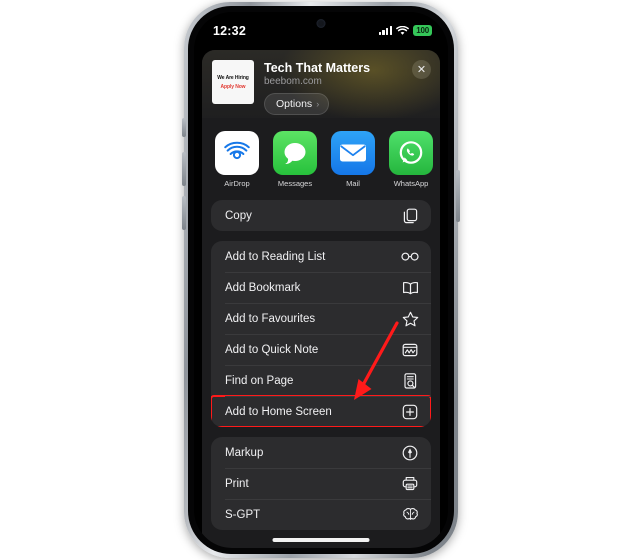 The height and width of the screenshot is (560, 640). Describe the element at coordinates (244, 452) in the screenshot. I see `action-label: Markup` at that location.